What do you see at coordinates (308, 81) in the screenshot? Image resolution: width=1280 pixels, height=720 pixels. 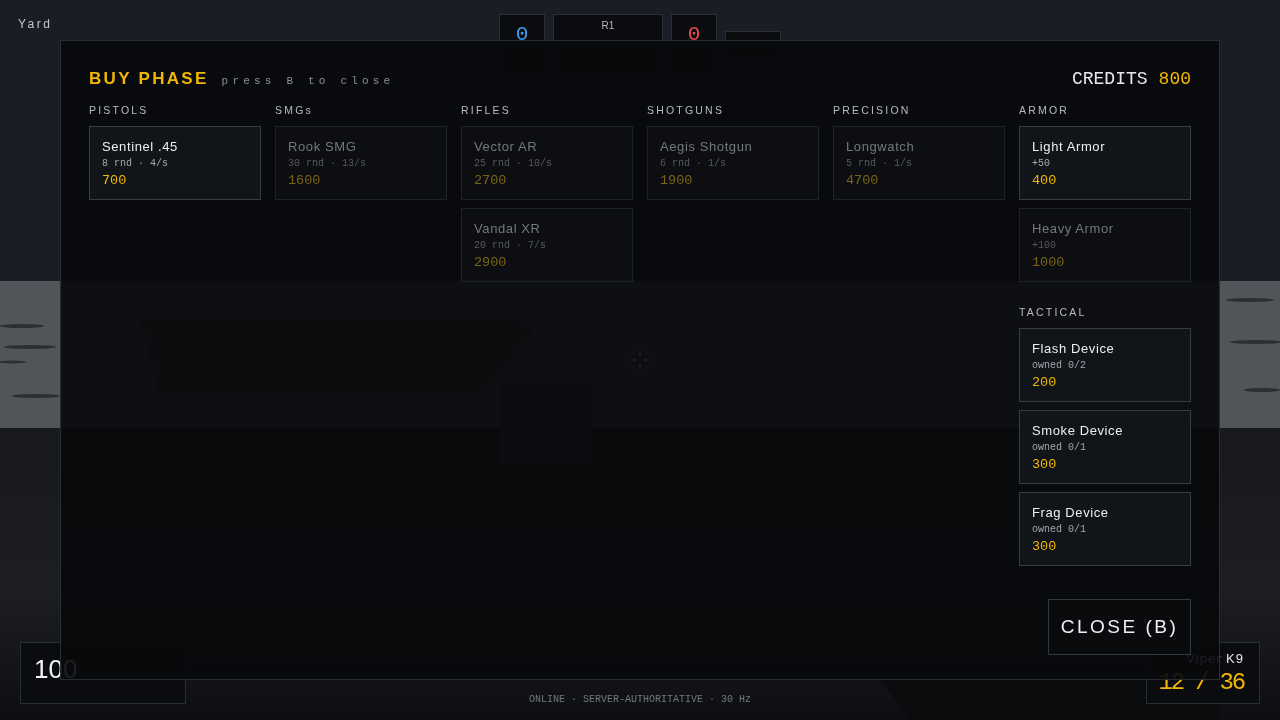 I see `close-hint: press B to close` at bounding box center [308, 81].